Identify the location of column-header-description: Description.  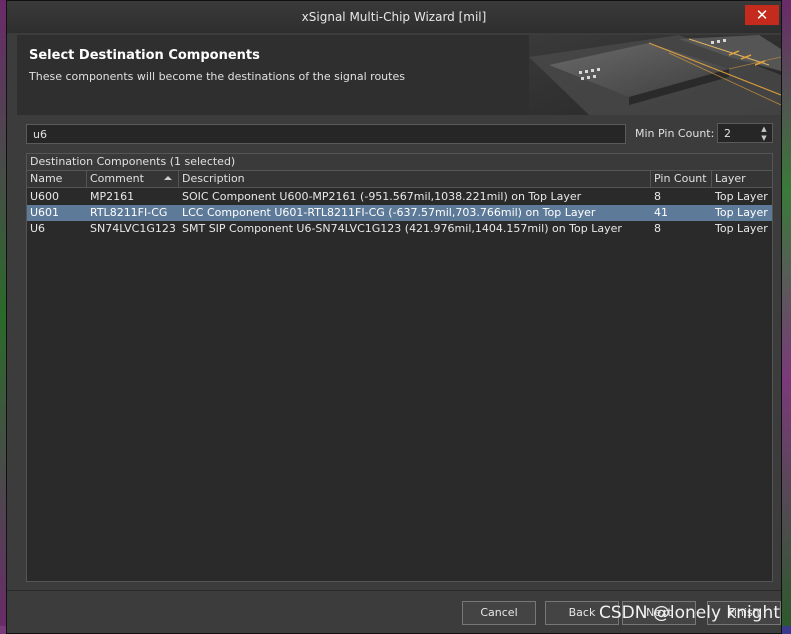
(415, 179).